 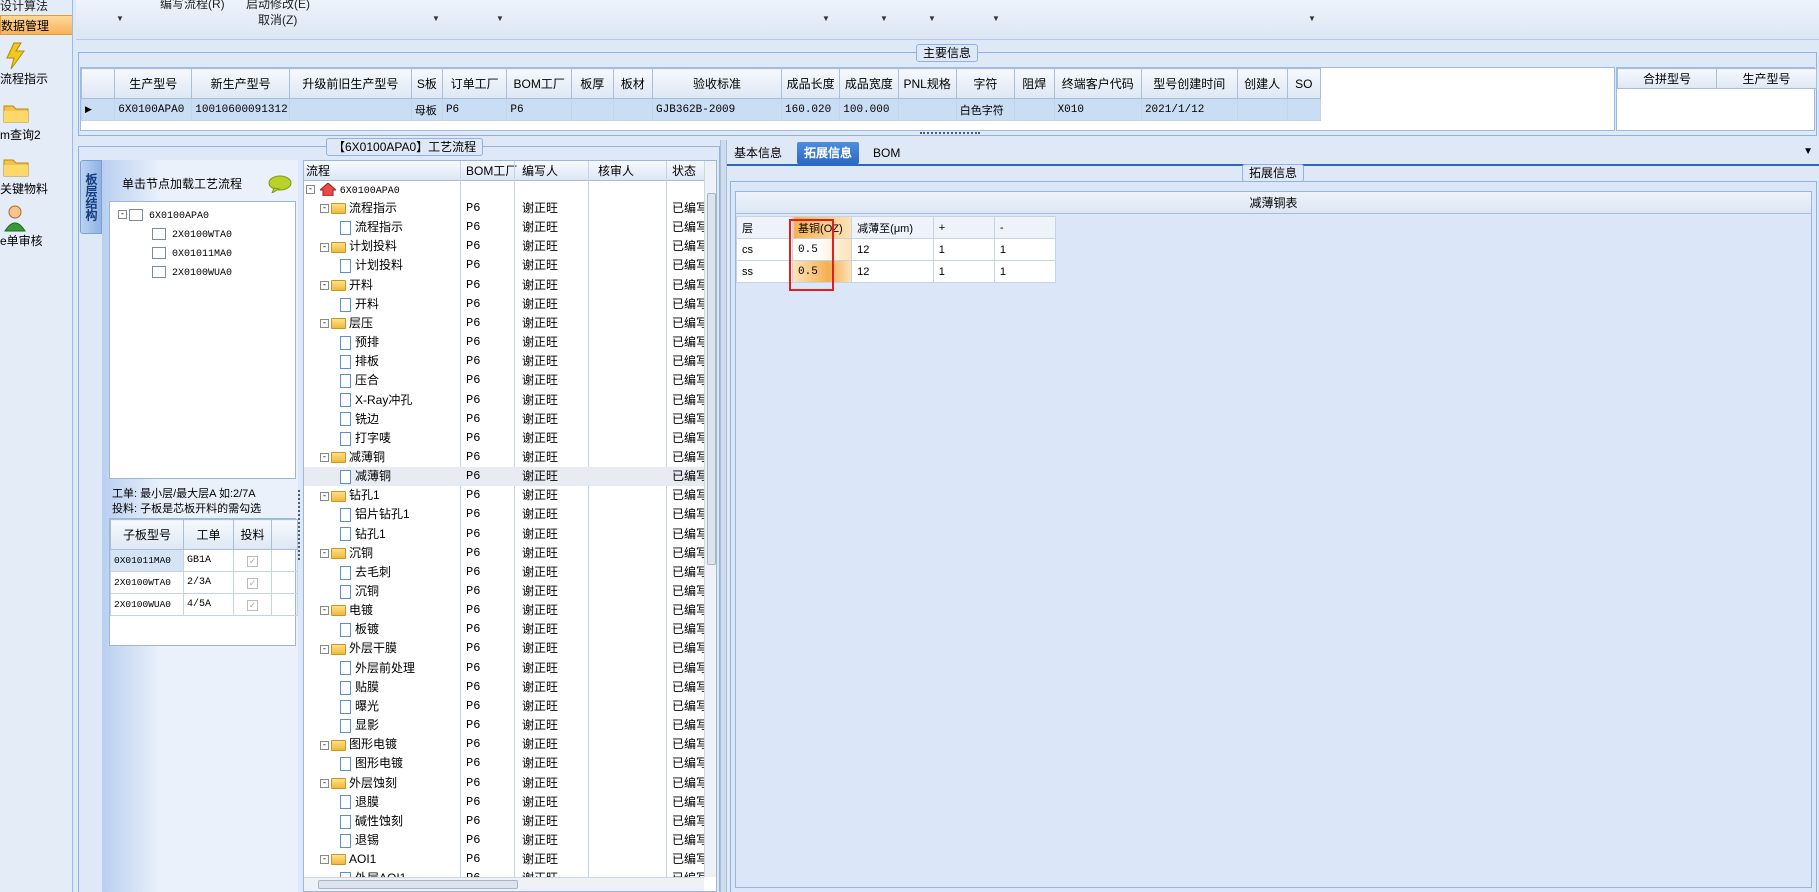 What do you see at coordinates (892, 227) in the screenshot?
I see `column-header: 减薄至(μm)` at bounding box center [892, 227].